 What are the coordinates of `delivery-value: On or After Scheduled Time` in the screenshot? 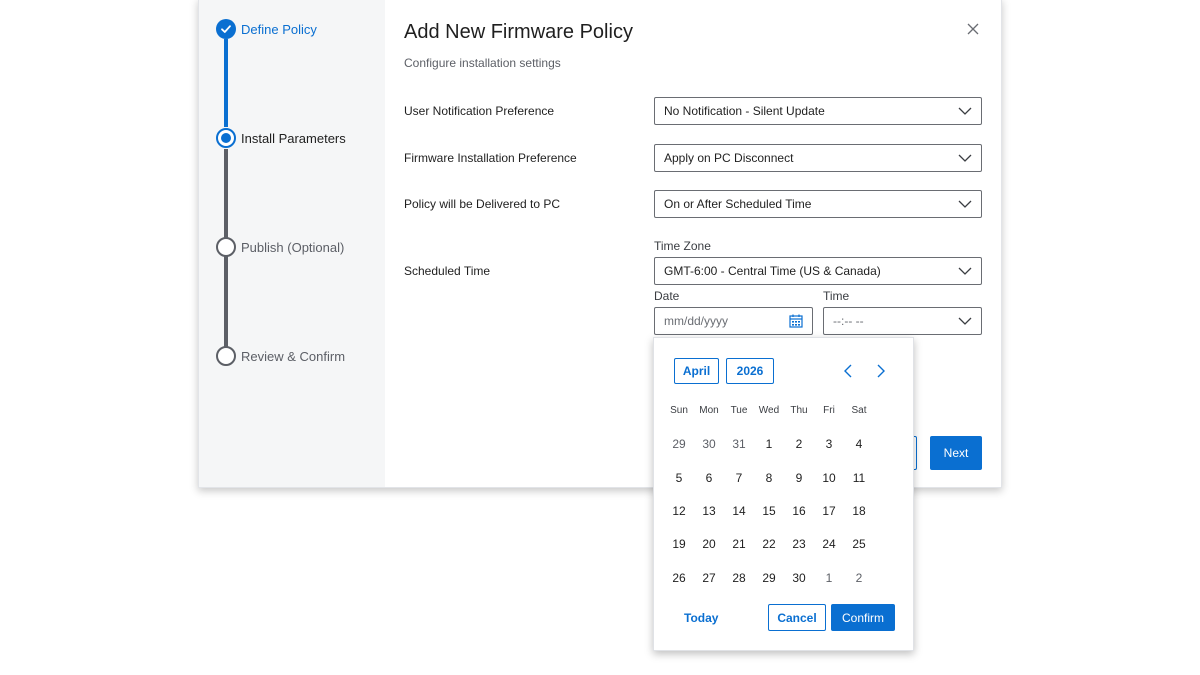 It's located at (738, 204).